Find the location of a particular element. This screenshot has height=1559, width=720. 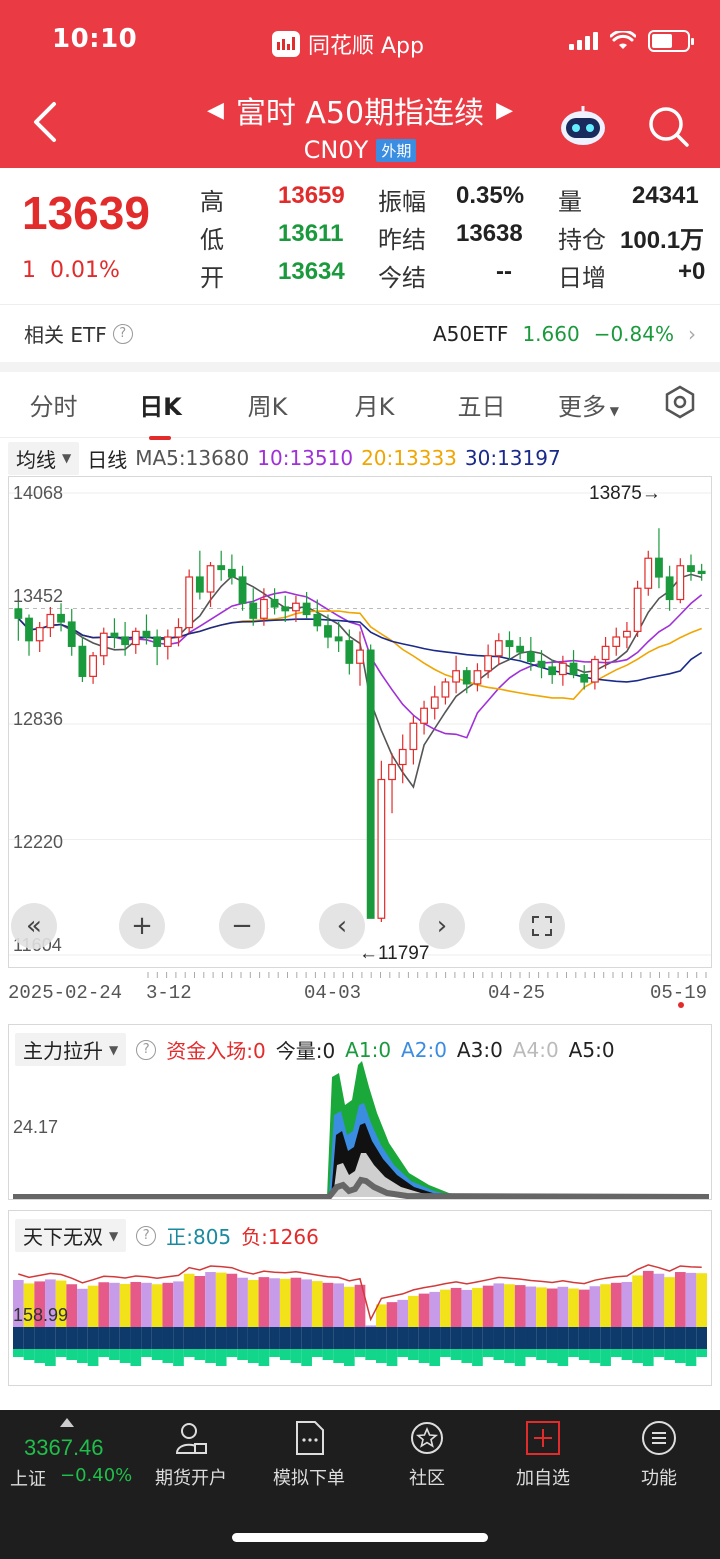

indicator2-selector: 天下无双 ▼ is located at coordinates (71, 1235).